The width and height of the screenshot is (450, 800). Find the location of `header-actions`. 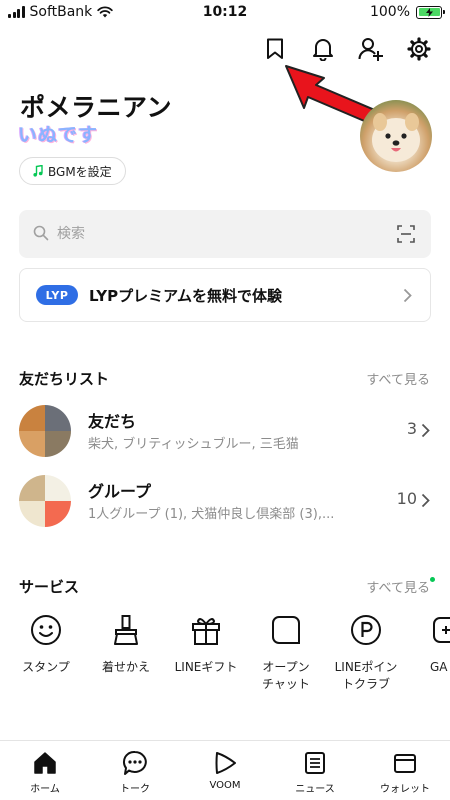

header-actions is located at coordinates (347, 49).